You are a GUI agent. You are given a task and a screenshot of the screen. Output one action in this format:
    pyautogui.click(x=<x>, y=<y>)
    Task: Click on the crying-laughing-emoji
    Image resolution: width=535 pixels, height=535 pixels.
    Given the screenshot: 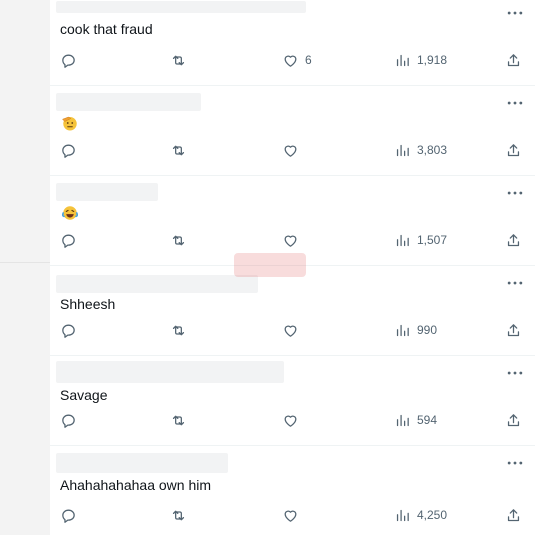 What is the action you would take?
    pyautogui.click(x=70, y=213)
    